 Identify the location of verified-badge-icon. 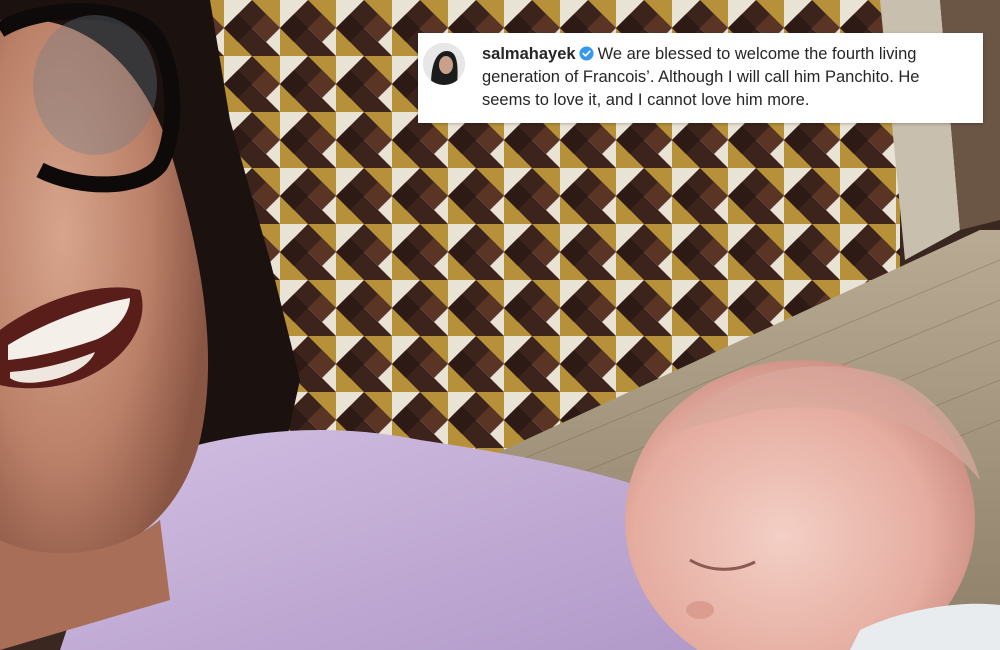
(586, 53).